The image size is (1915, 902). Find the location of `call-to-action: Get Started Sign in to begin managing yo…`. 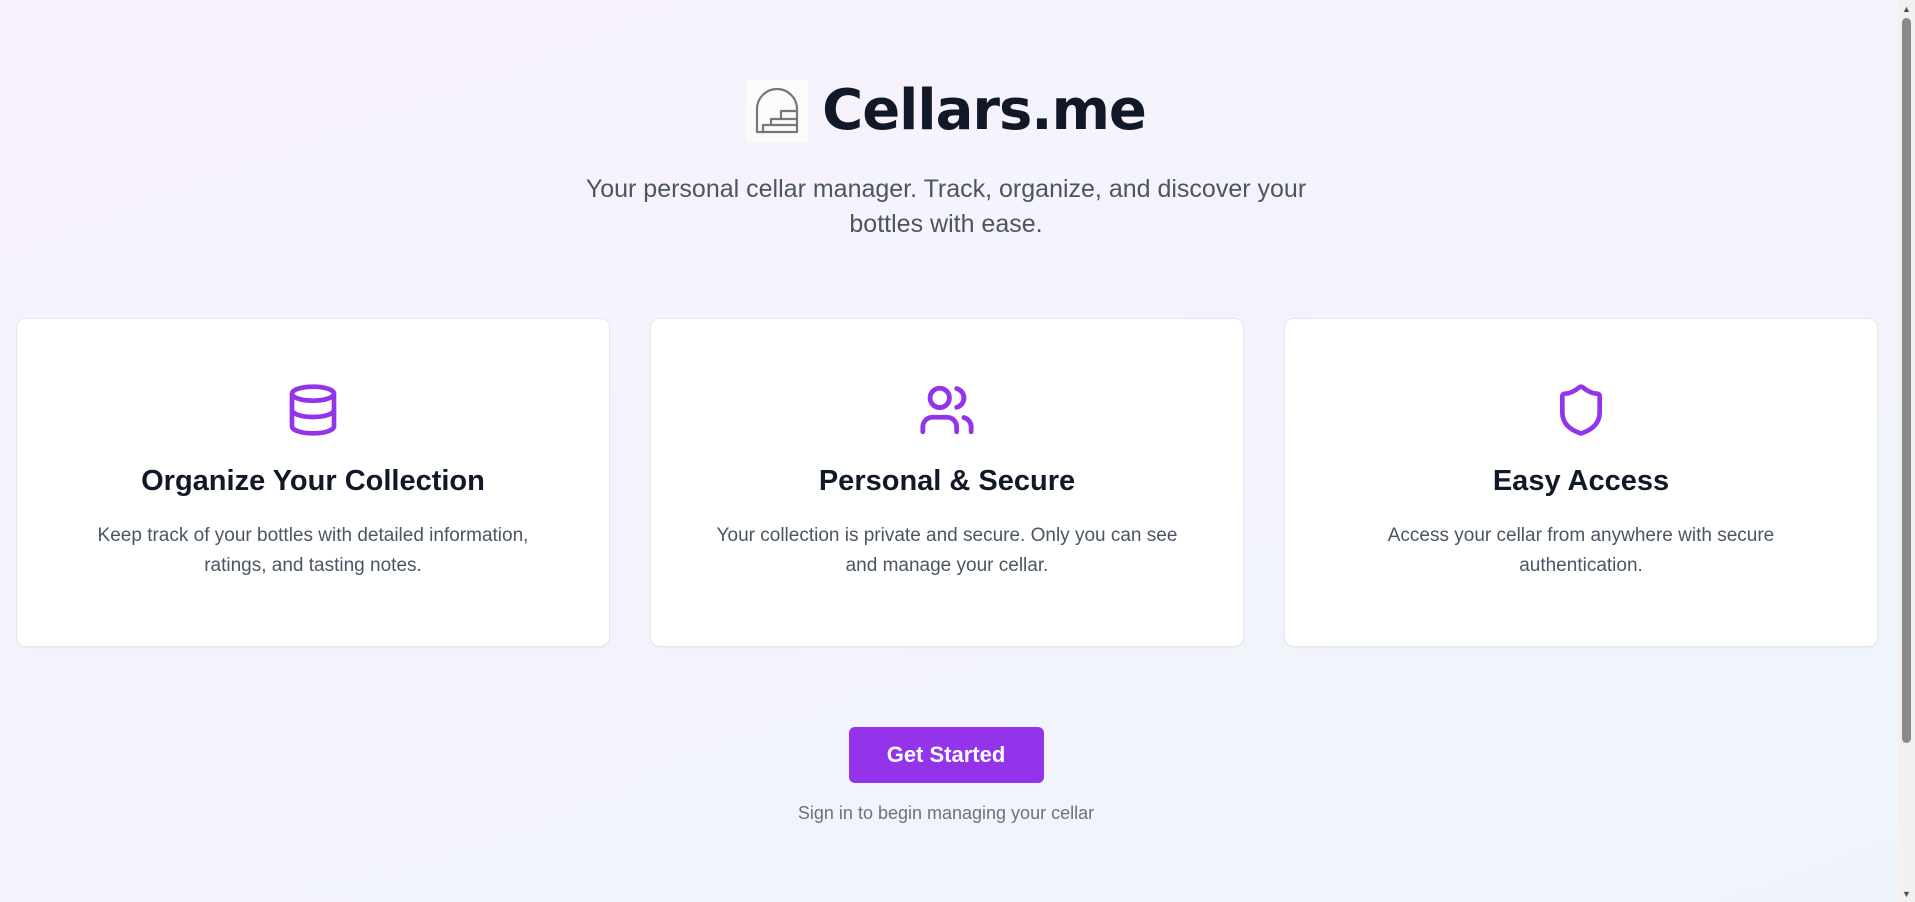

call-to-action: Get Started Sign in to begin managing yo… is located at coordinates (946, 776).